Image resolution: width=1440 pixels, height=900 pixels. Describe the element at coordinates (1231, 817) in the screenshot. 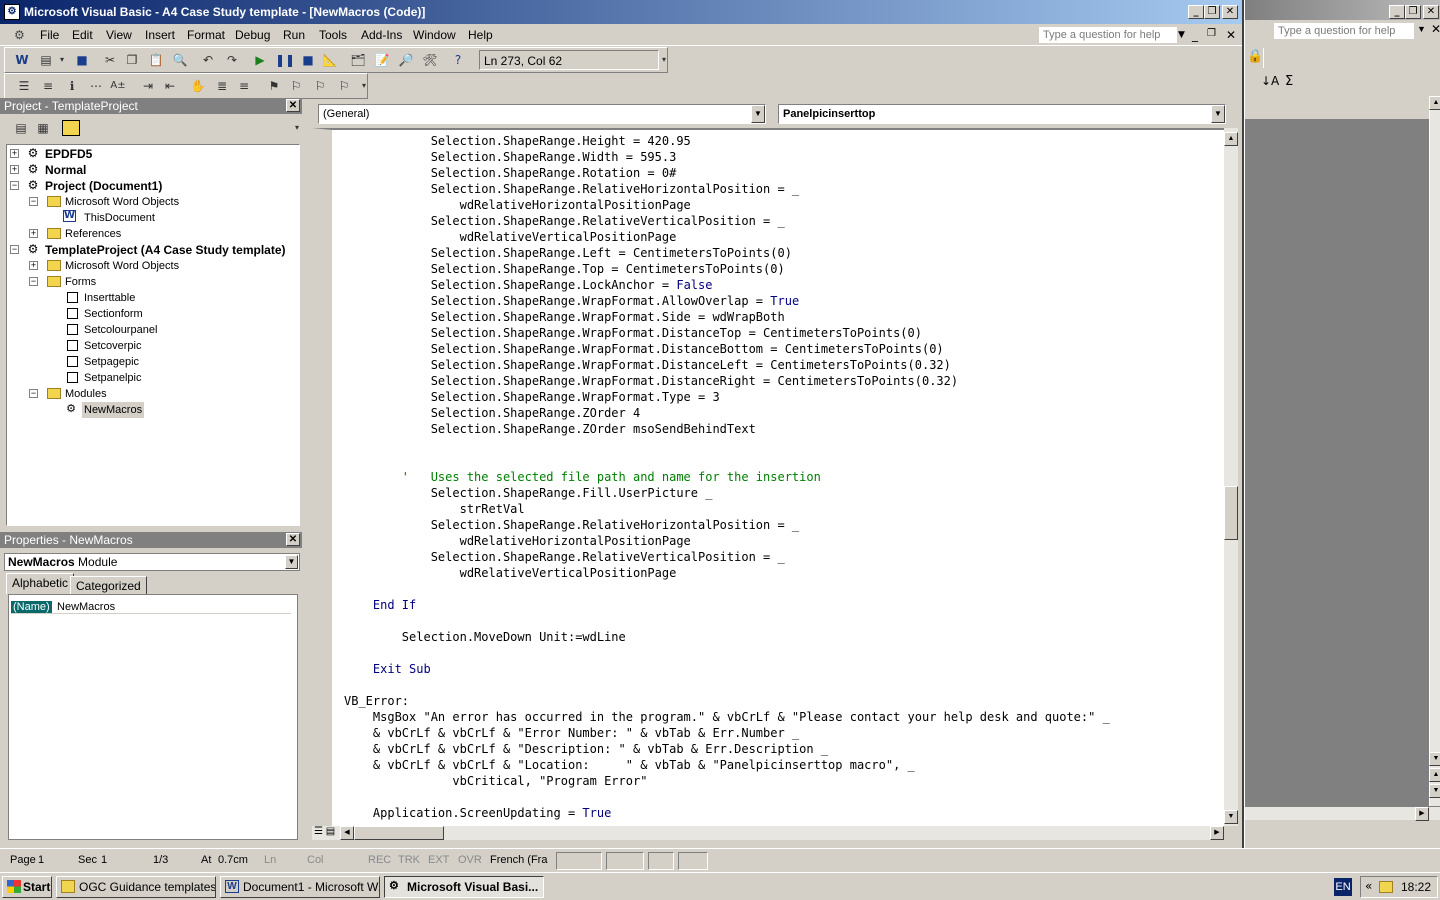

I see `scroll-down-icon: ▼` at that location.